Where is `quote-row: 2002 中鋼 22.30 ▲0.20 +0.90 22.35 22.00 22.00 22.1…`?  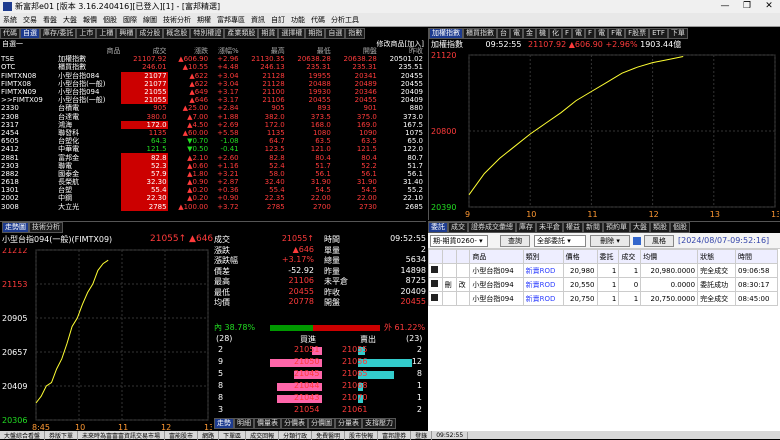
quote-row: 2002 中鋼 22.30 ▲0.20 +0.90 22.35 22.00 22.00 22.1… is located at coordinates (212, 198).